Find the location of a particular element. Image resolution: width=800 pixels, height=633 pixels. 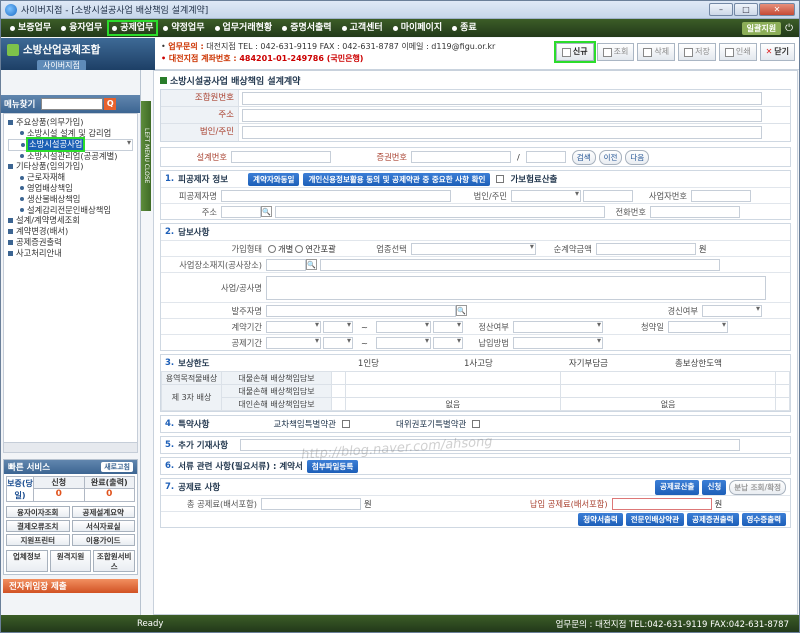

service-button: 결제오류조치 is located at coordinates (38, 526).